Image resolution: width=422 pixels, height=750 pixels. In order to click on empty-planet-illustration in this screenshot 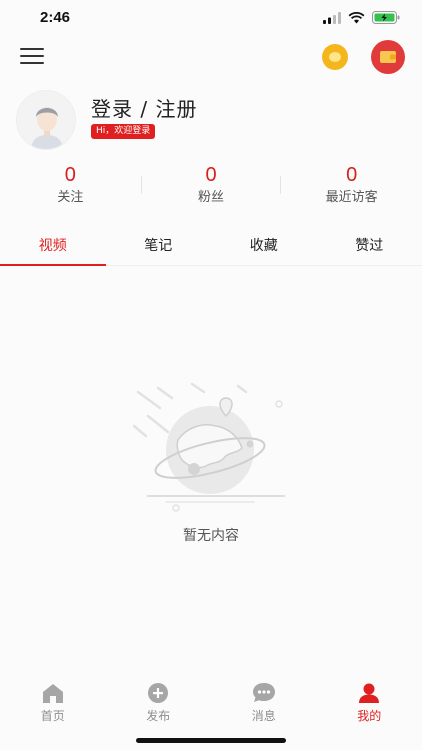, I will do `click(208, 447)`.